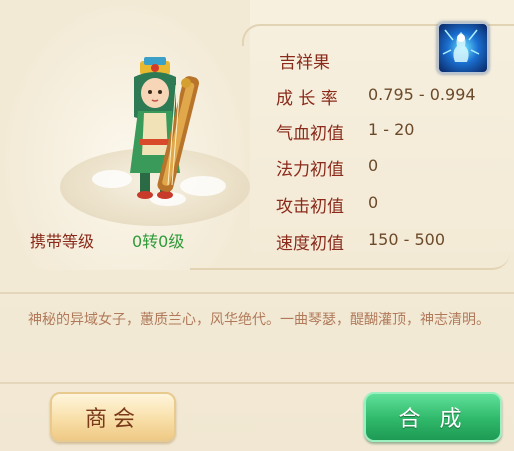  I want to click on stat-value-growth: 0.795 - 0.994, so click(422, 94).